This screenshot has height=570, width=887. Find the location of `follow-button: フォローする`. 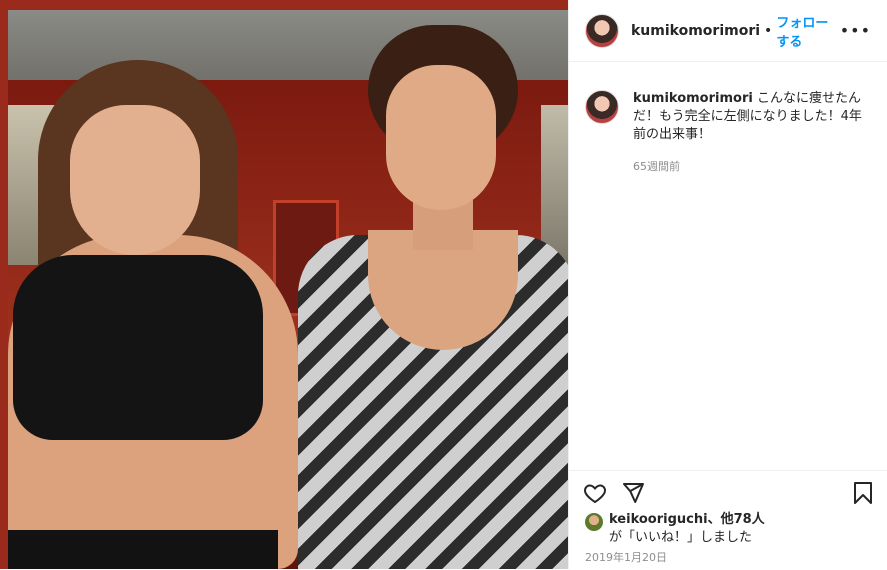

follow-button: フォローする is located at coordinates (807, 31).